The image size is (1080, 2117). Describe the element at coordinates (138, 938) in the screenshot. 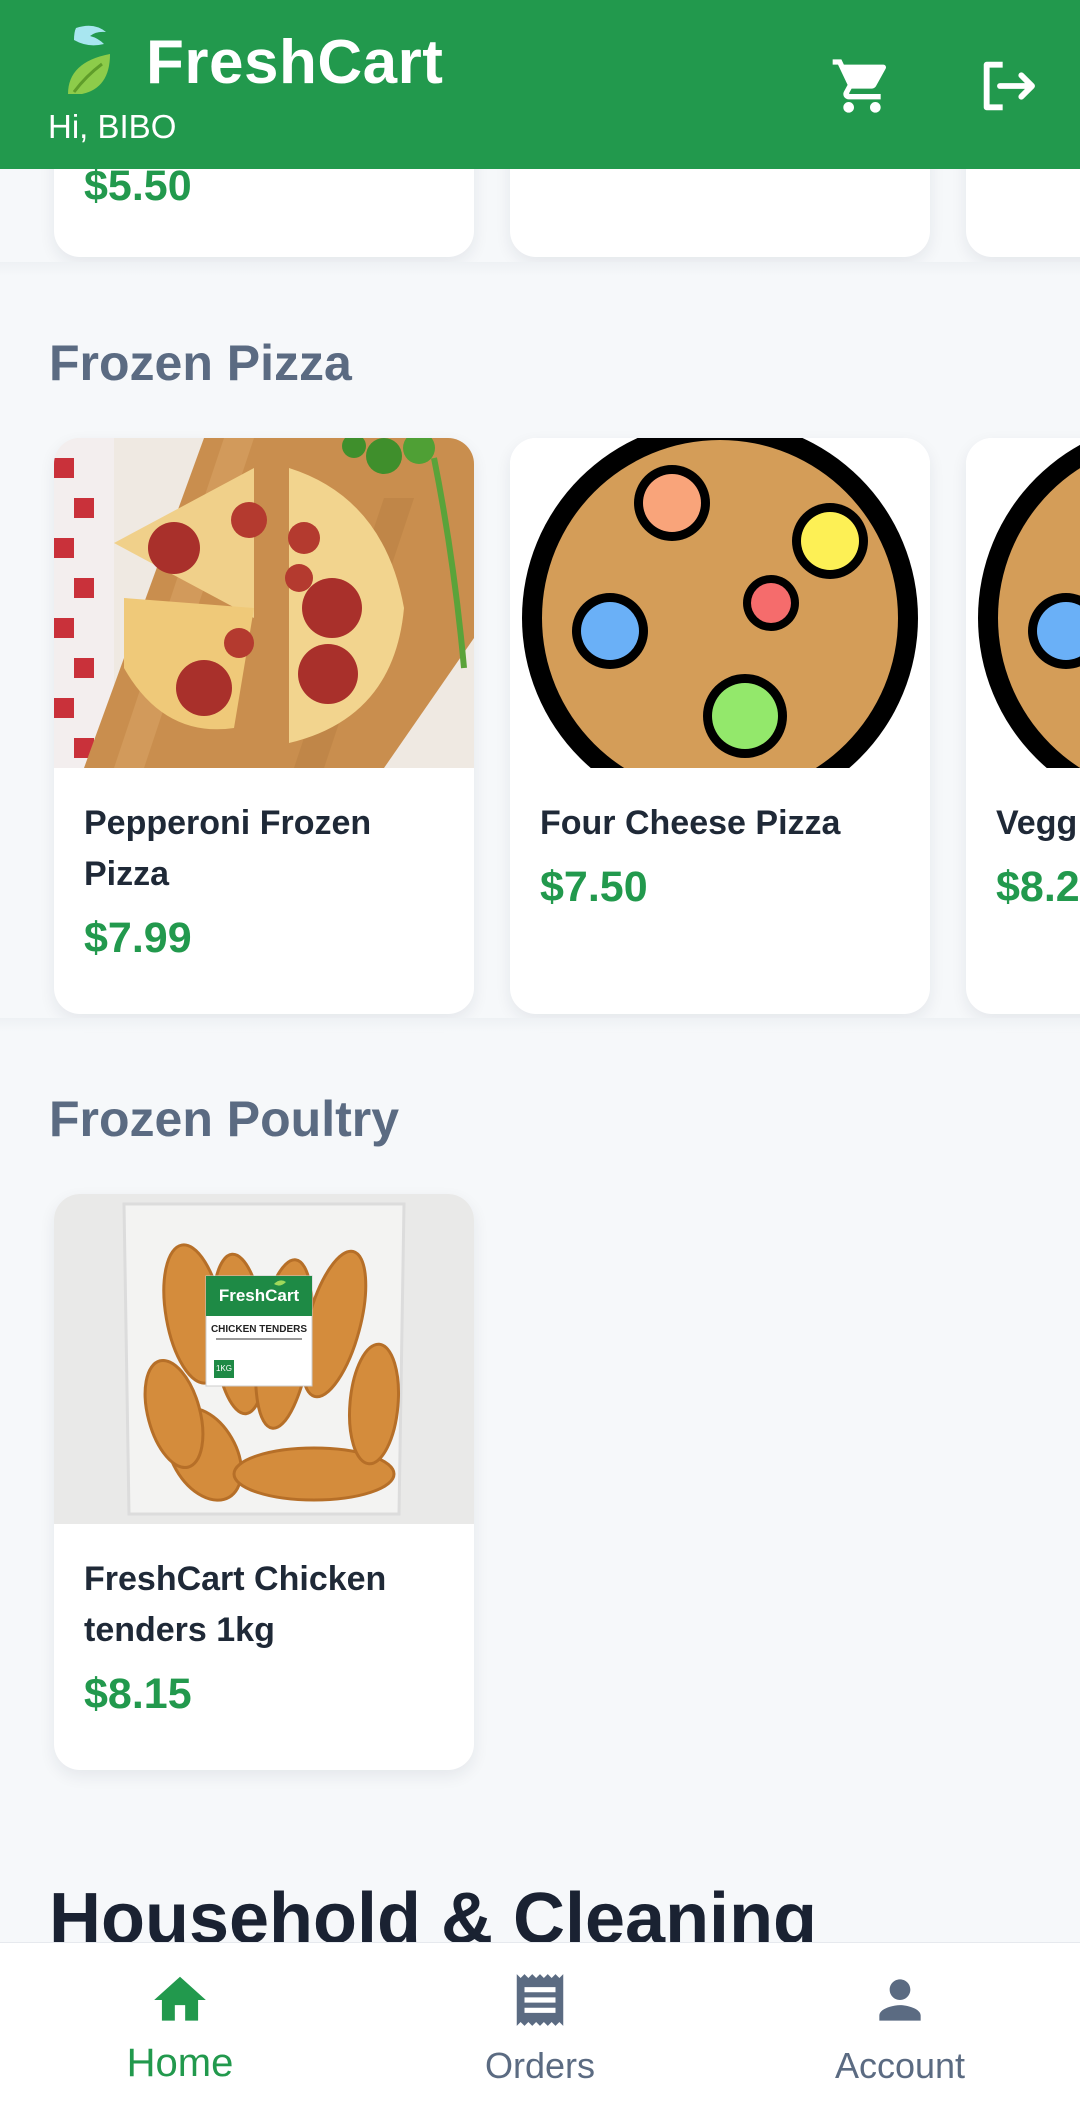

I see `product-price: $7.99` at that location.